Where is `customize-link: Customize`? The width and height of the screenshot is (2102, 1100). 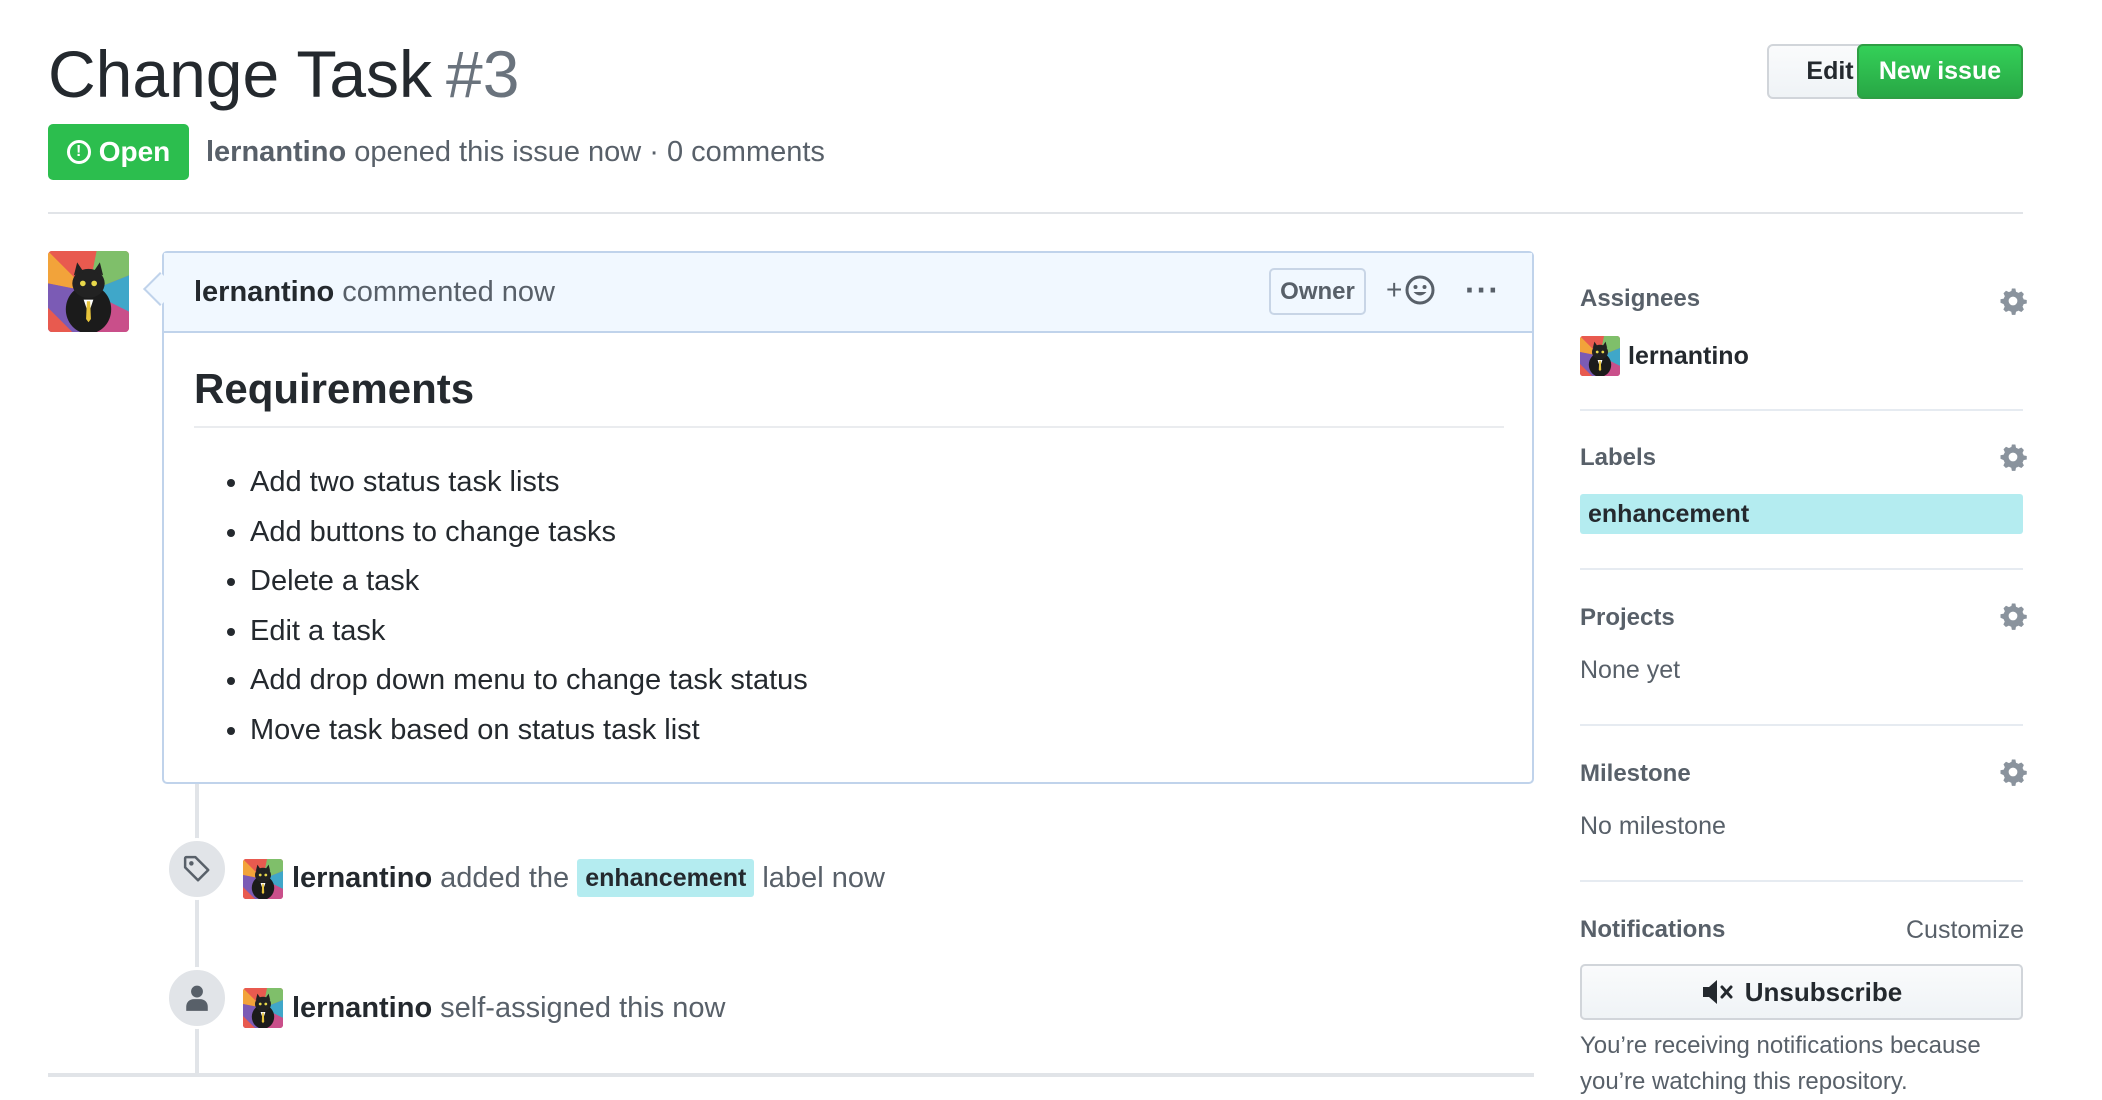 customize-link: Customize is located at coordinates (1965, 930).